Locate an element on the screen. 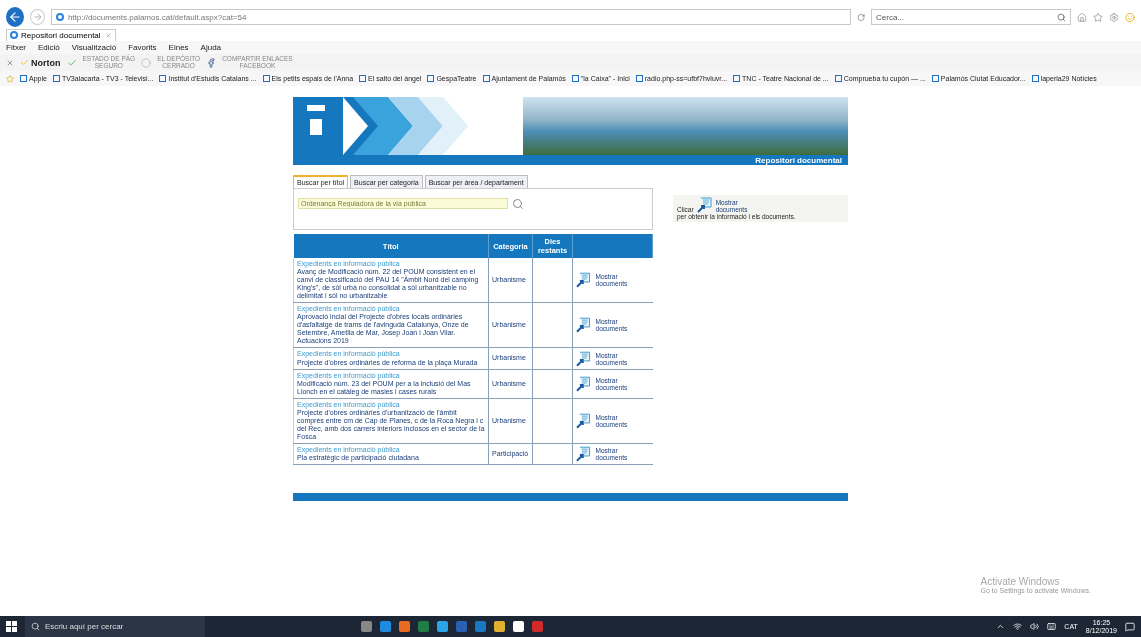  back-button is located at coordinates (15, 17).